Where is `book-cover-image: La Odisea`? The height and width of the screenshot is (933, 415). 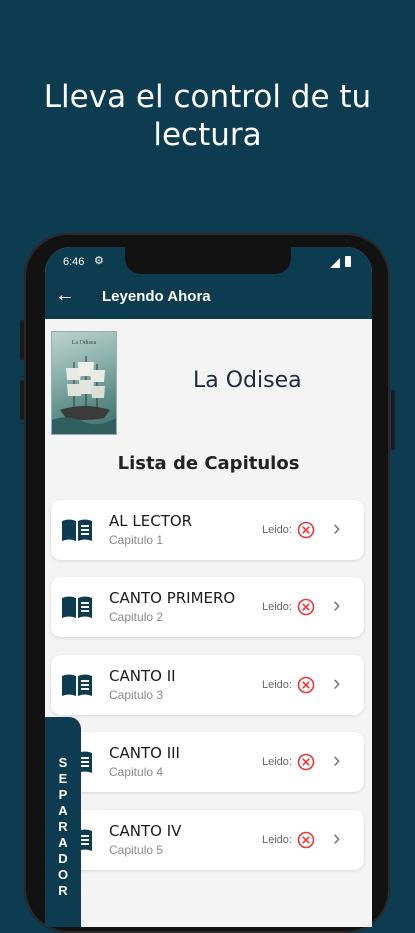
book-cover-image: La Odisea is located at coordinates (84, 383).